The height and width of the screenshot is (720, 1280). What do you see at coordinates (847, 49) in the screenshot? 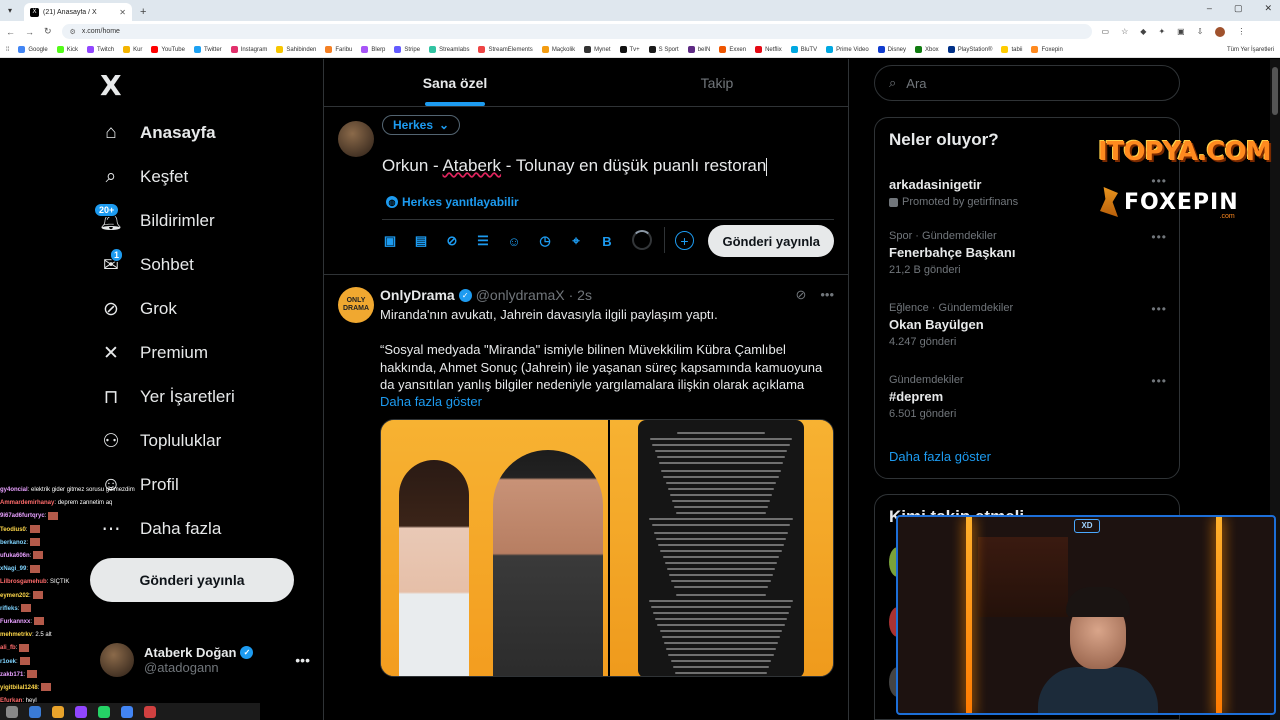
I see `bookmark-item: Prime Video` at bounding box center [847, 49].